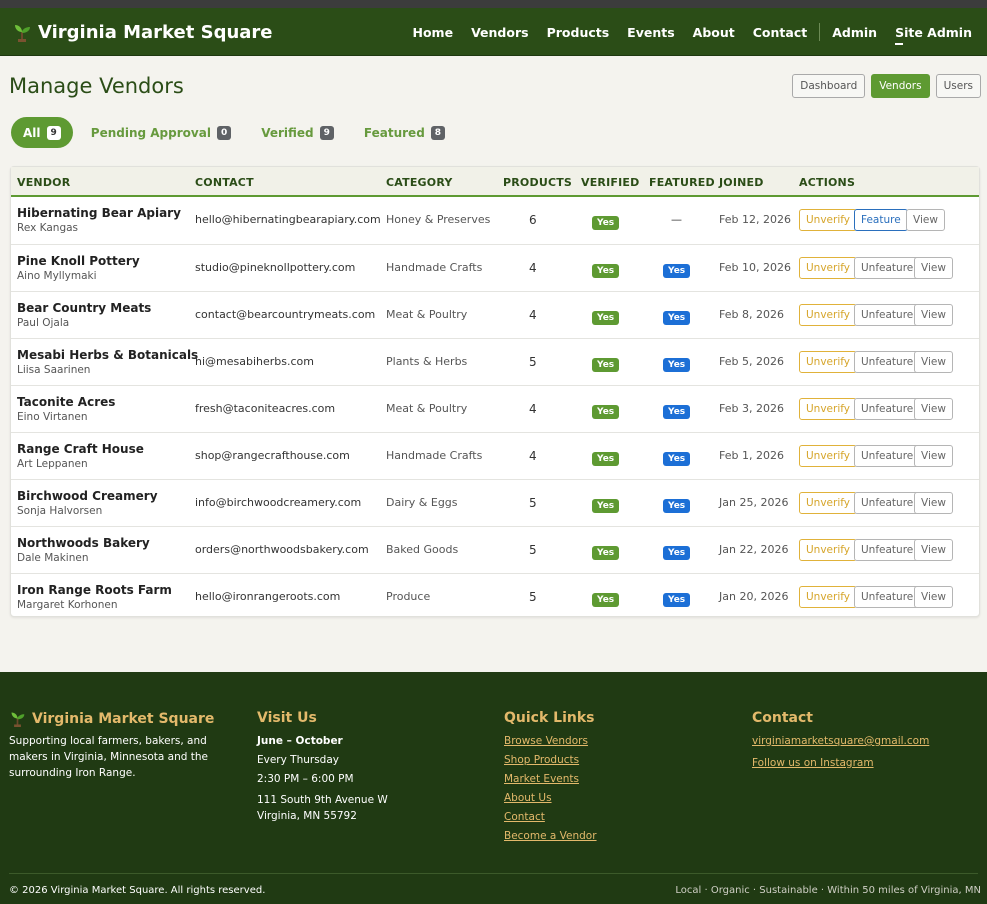  Describe the element at coordinates (614, 760) in the screenshot. I see `footer-link-shop-products: Shop Products` at that location.